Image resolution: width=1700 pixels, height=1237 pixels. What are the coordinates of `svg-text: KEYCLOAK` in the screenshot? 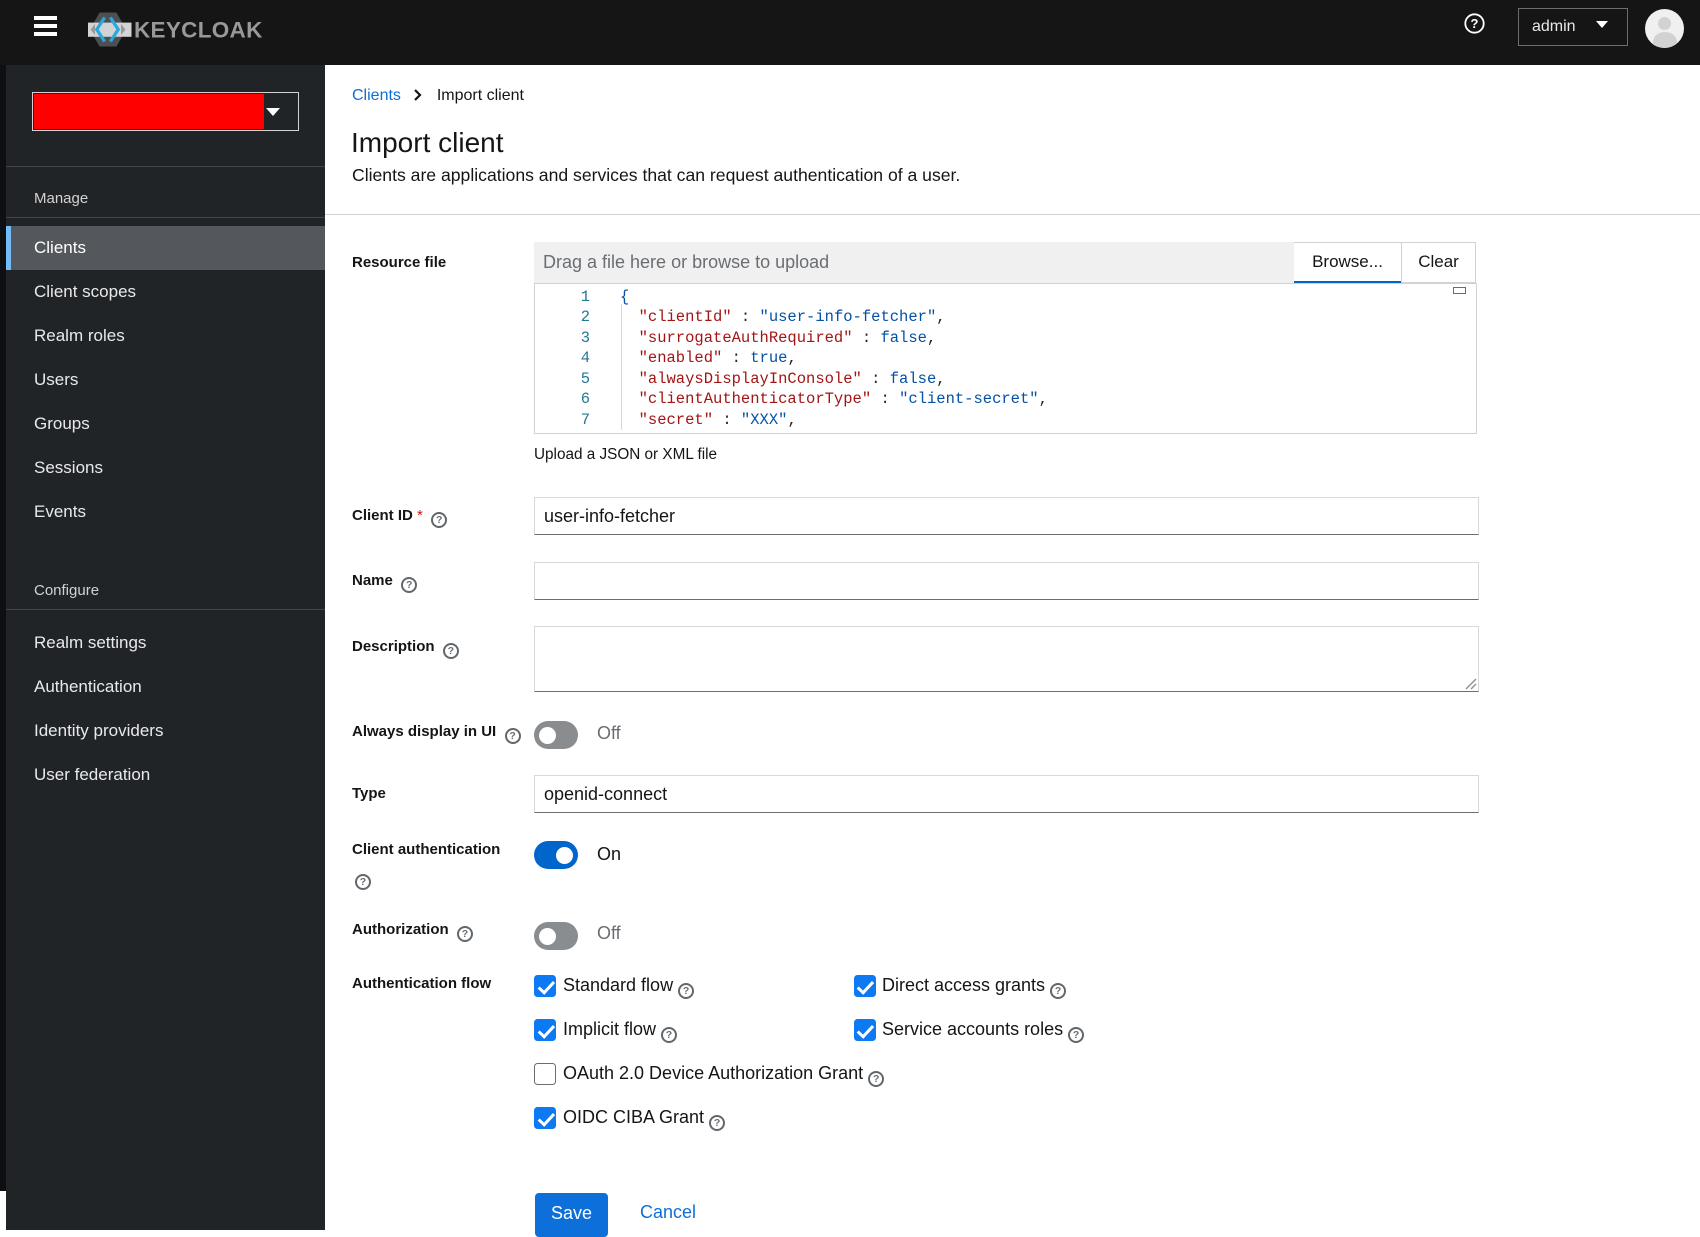 It's located at (198, 30).